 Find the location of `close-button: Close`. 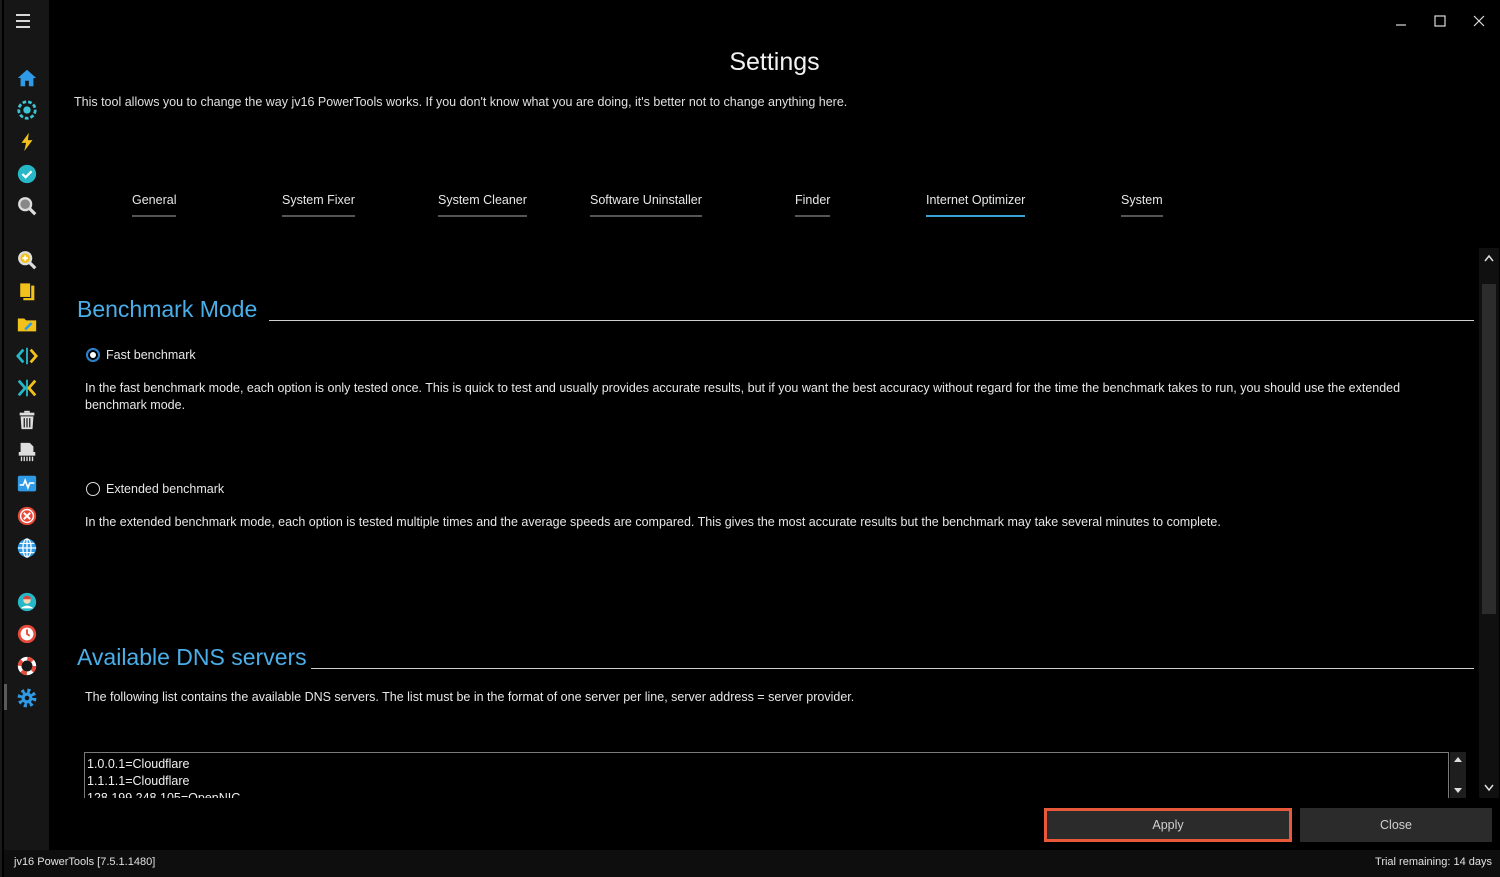

close-button: Close is located at coordinates (1396, 825).